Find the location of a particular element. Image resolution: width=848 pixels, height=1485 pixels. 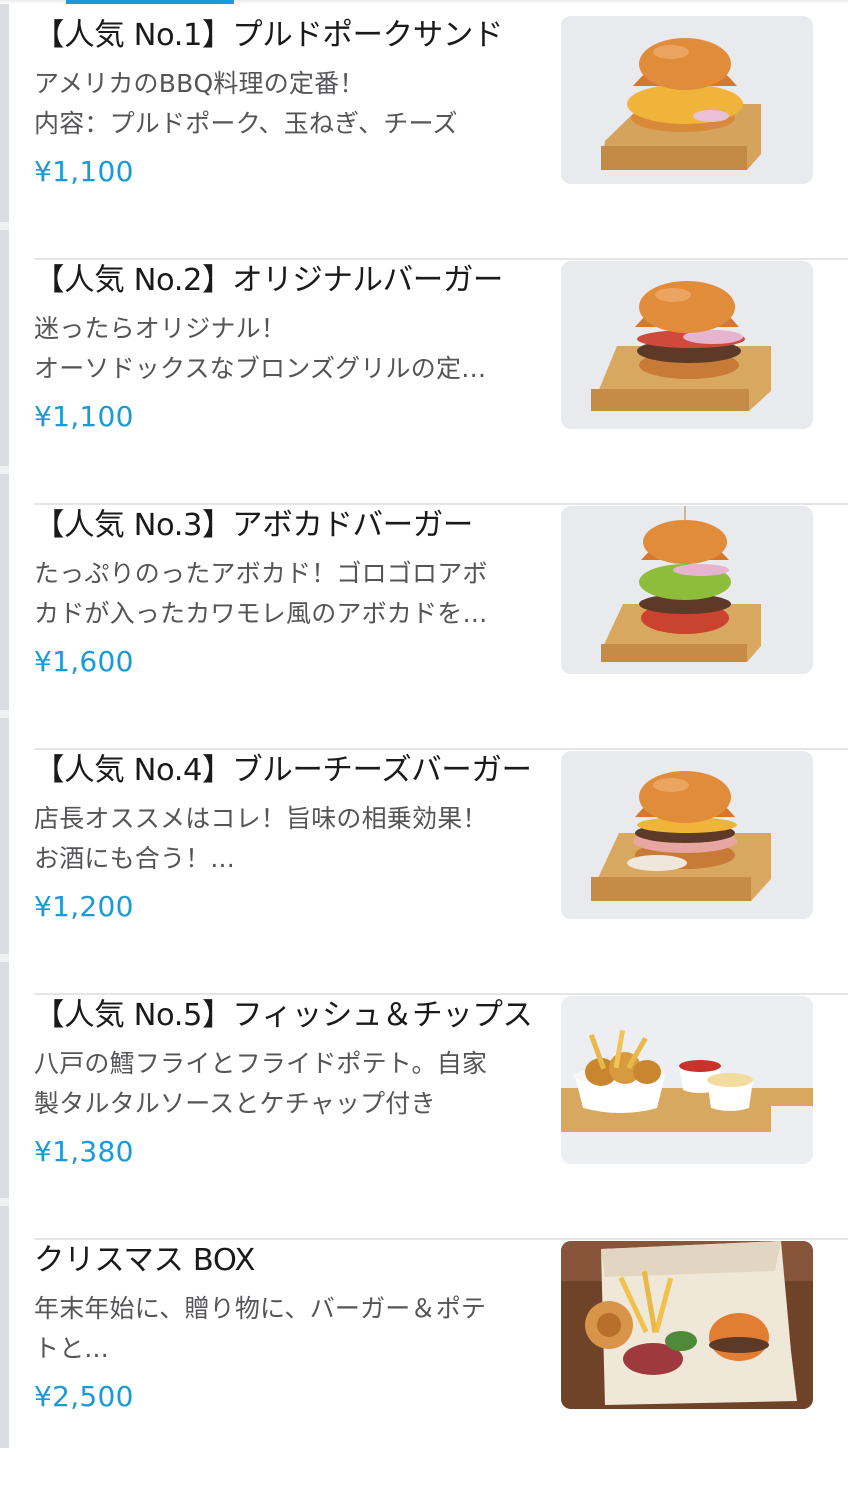

item-price: ¥1,200 is located at coordinates (84, 906).